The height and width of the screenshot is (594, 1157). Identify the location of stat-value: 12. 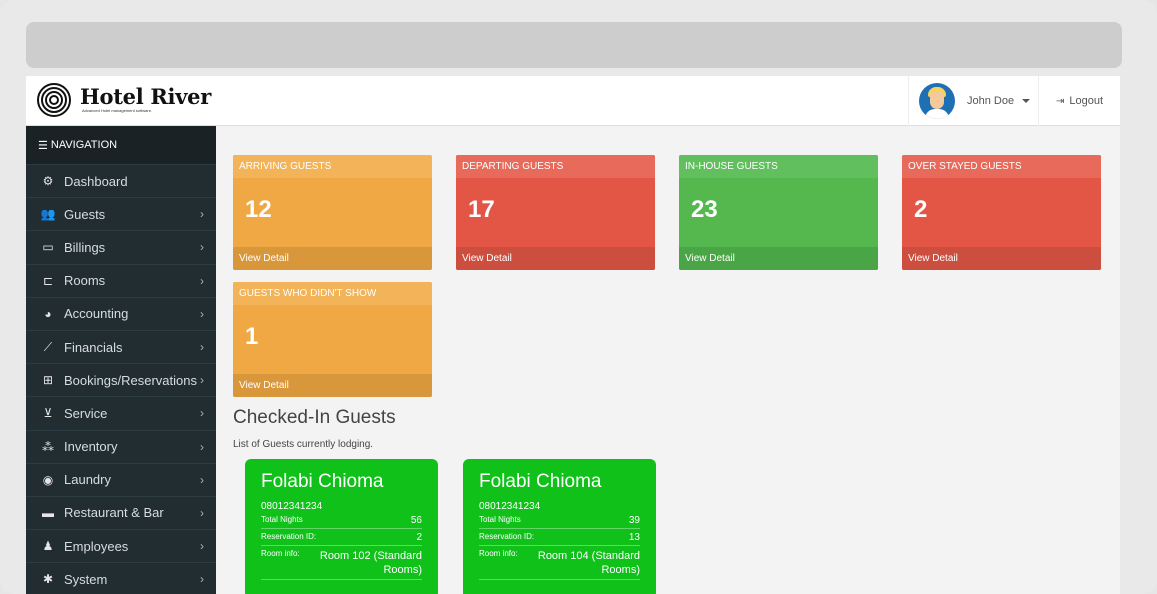
(258, 209).